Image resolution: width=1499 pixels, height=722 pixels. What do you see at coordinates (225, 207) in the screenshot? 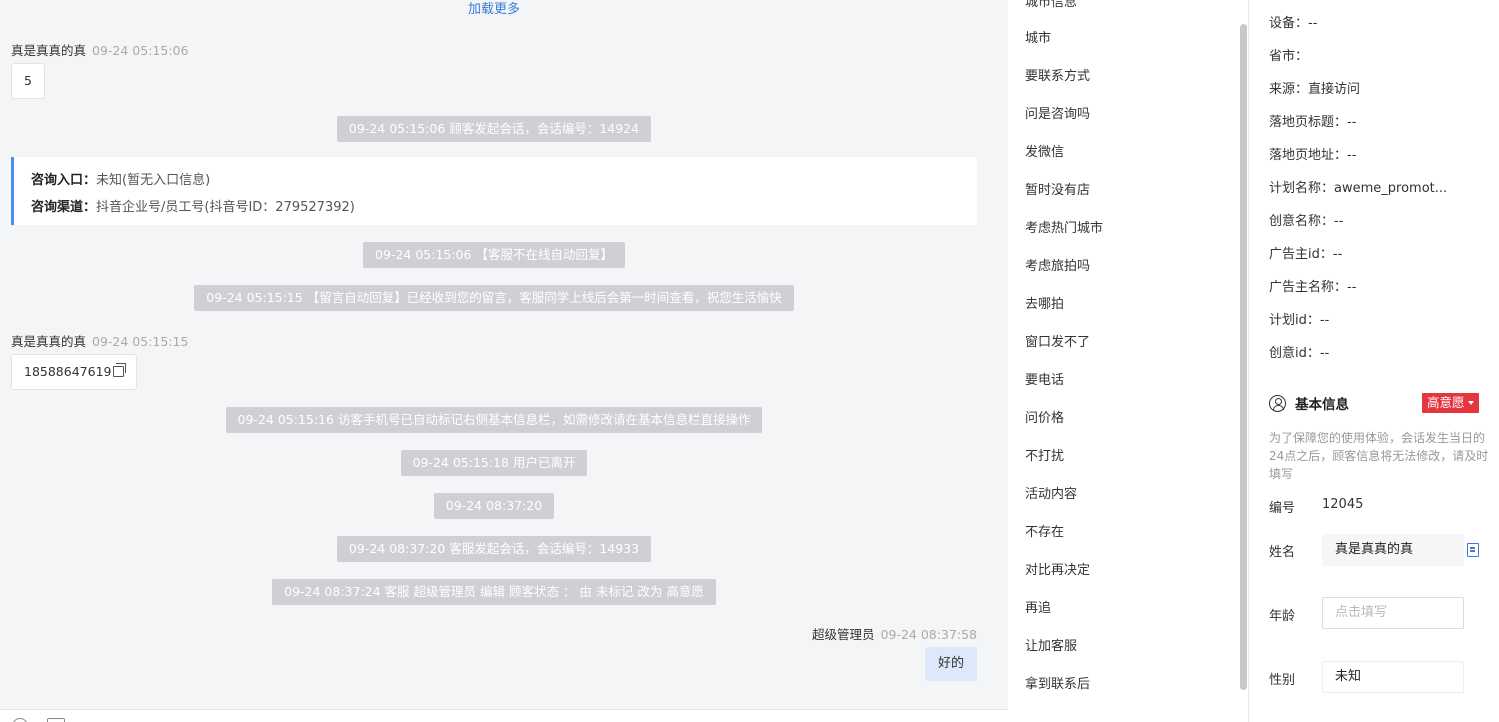
I see `channel-value: 抖音企业号/员工号(抖音号ID：279527392)` at bounding box center [225, 207].